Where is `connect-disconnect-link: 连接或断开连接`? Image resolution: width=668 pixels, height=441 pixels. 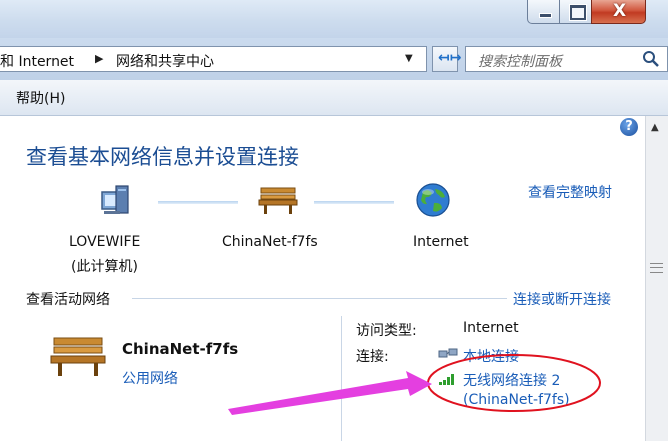
connect-disconnect-link: 连接或断开连接 is located at coordinates (562, 299).